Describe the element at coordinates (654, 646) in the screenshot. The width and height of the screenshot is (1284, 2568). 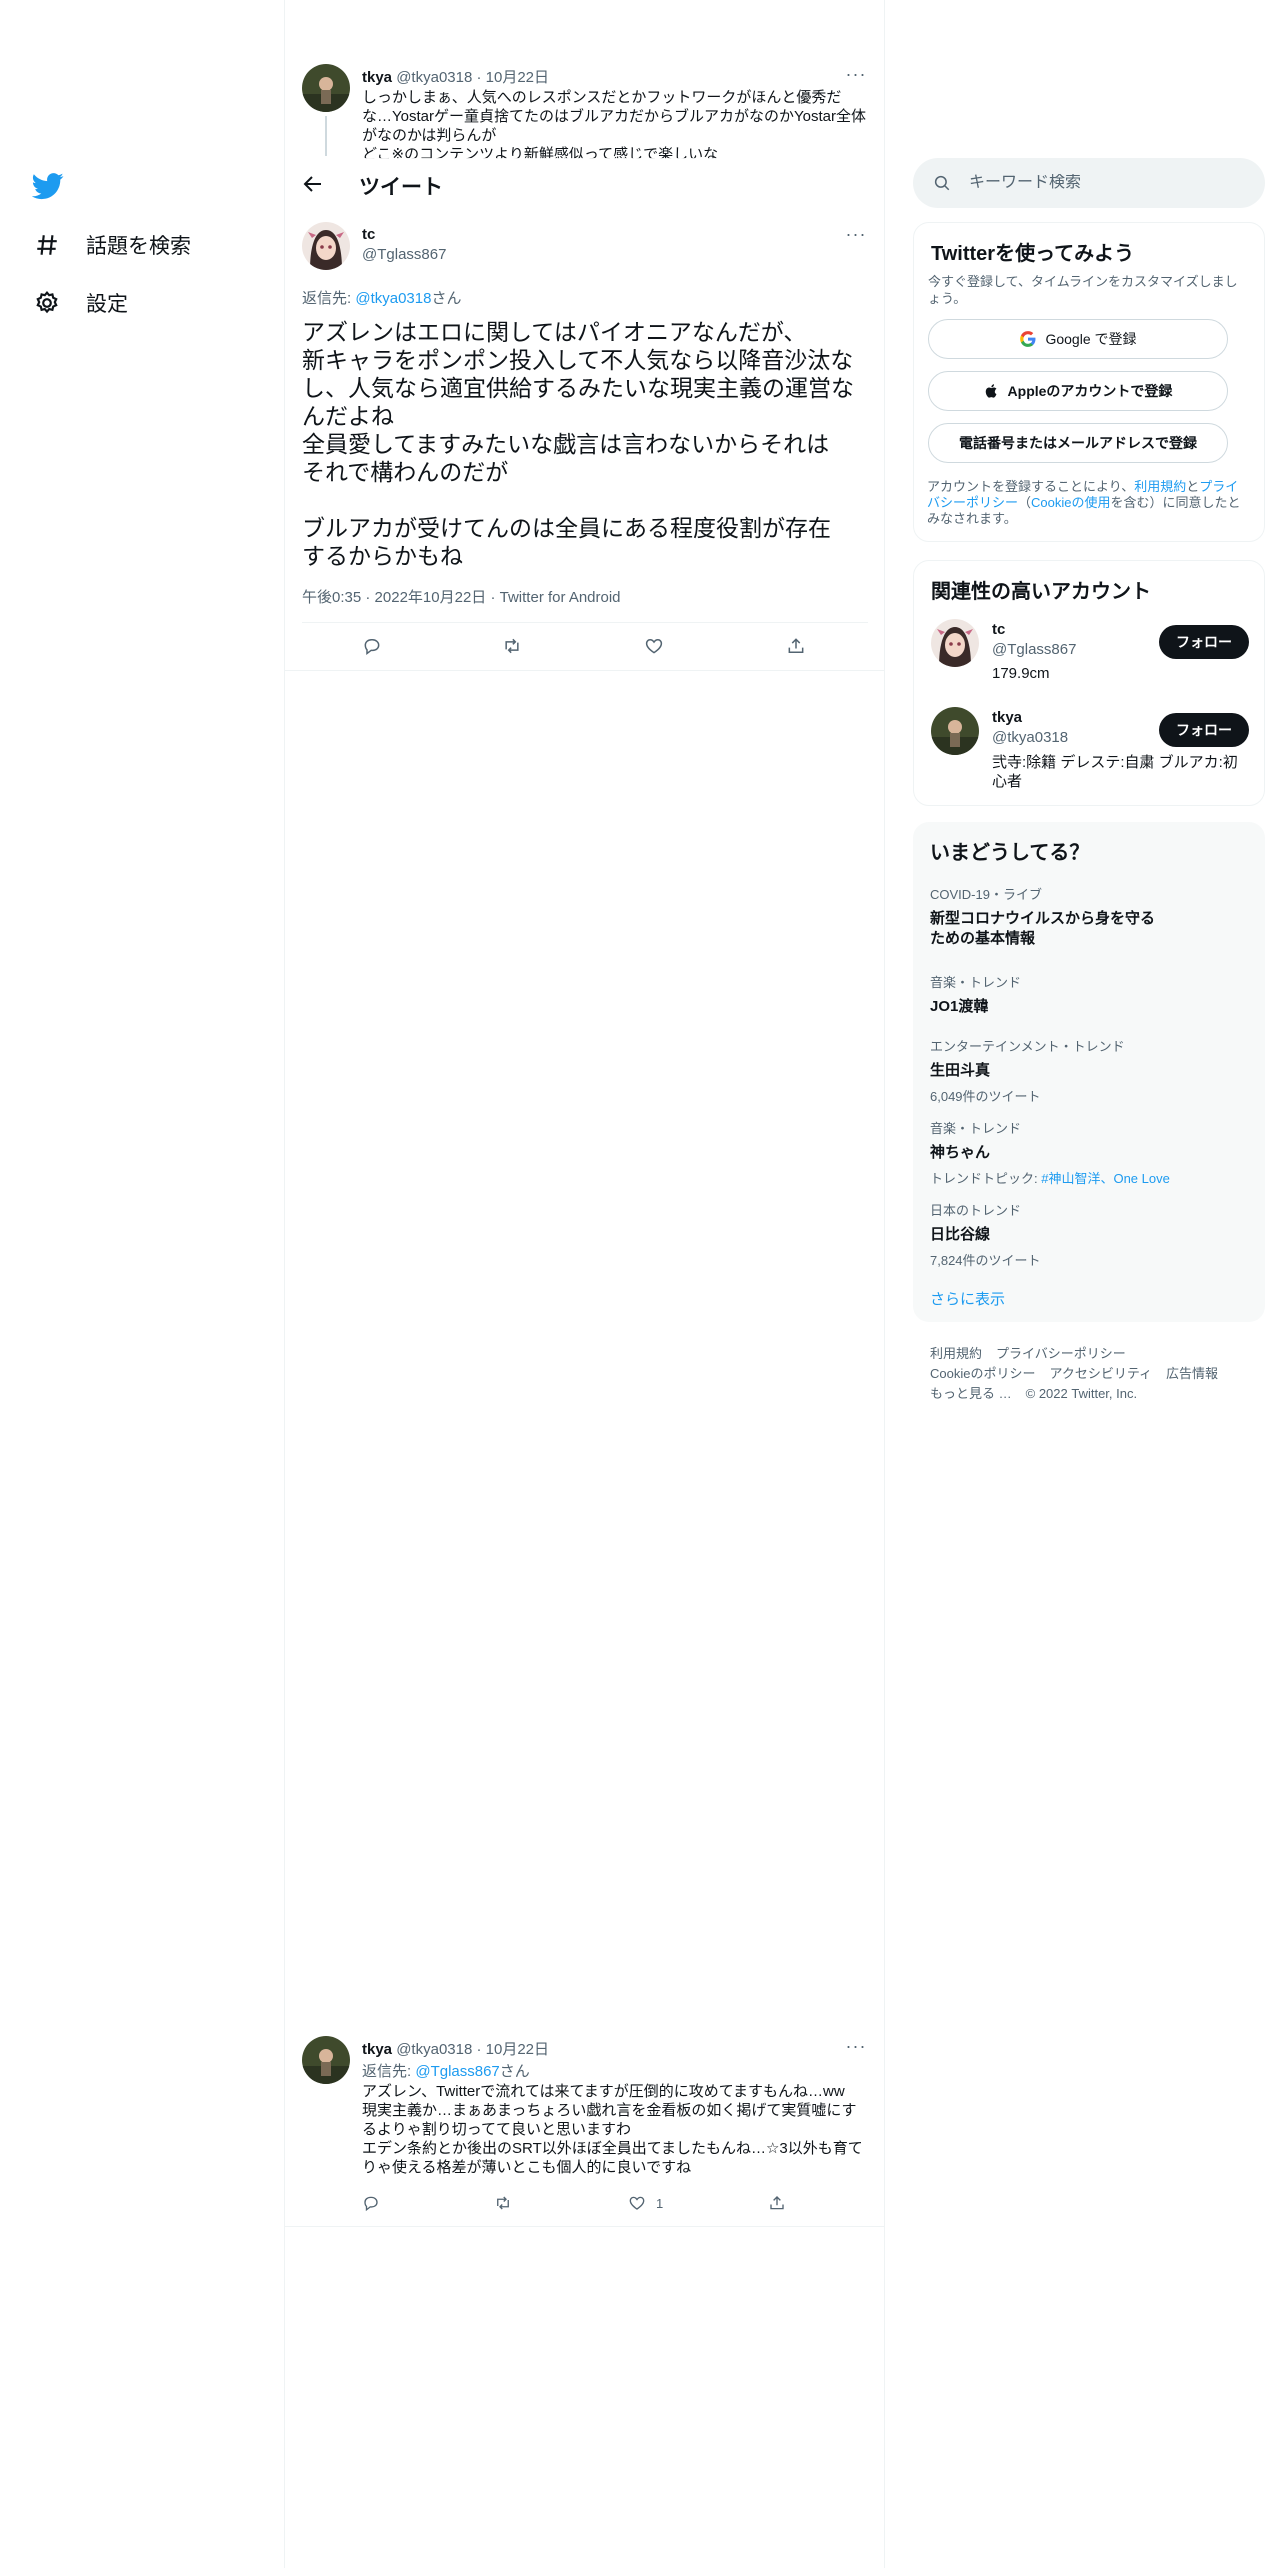
I see `like-button` at that location.